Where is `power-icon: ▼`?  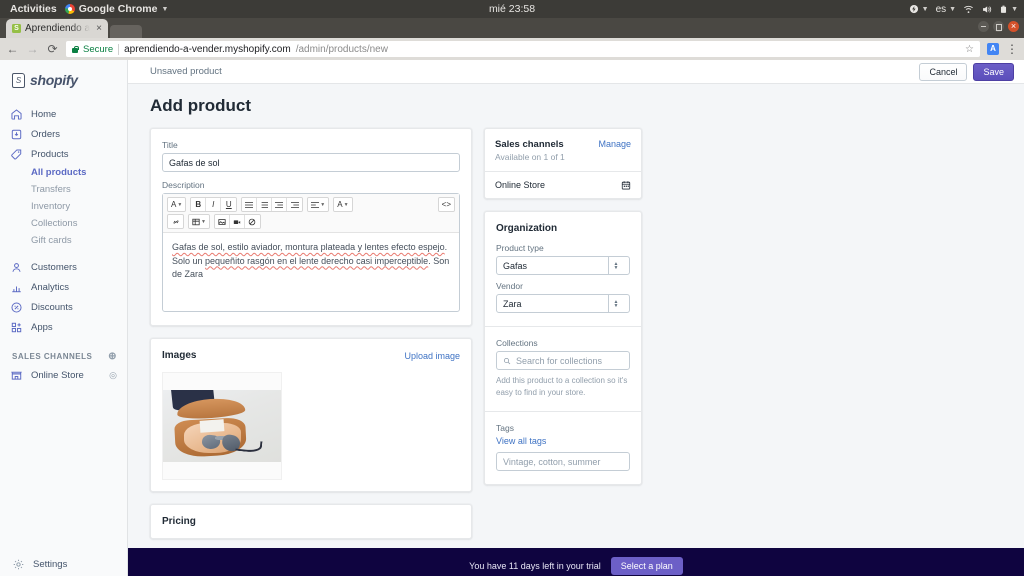 power-icon: ▼ is located at coordinates (919, 9).